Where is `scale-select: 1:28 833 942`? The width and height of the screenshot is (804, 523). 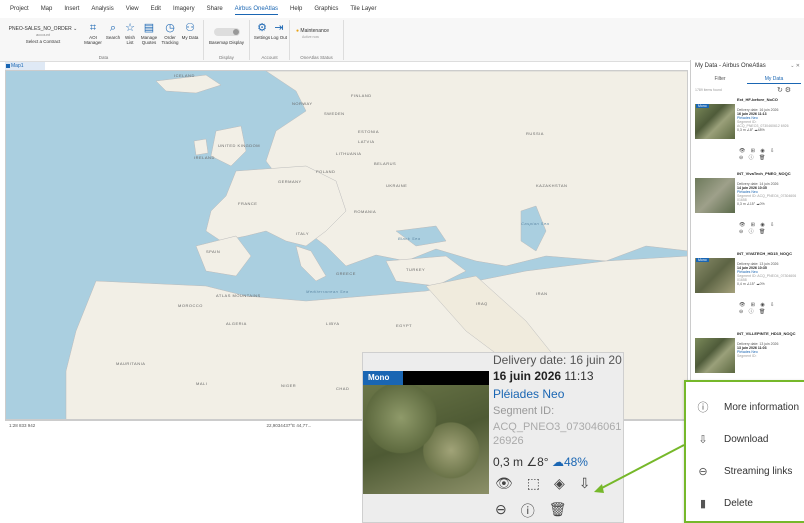
scale-select: 1:28 833 942 is located at coordinates (22, 425).